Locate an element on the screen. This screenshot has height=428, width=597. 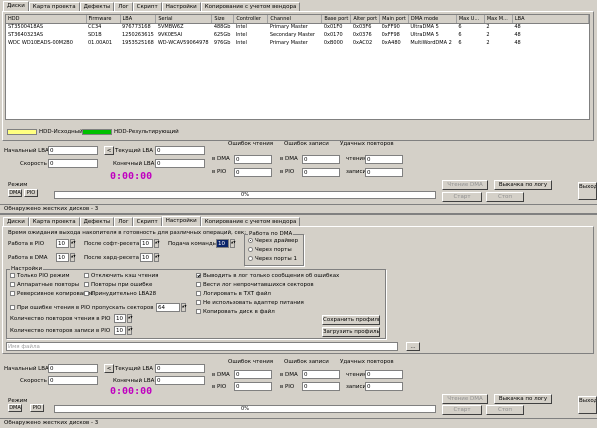
load-profile-button: Загрузить профиль is located at coordinates (351, 332).